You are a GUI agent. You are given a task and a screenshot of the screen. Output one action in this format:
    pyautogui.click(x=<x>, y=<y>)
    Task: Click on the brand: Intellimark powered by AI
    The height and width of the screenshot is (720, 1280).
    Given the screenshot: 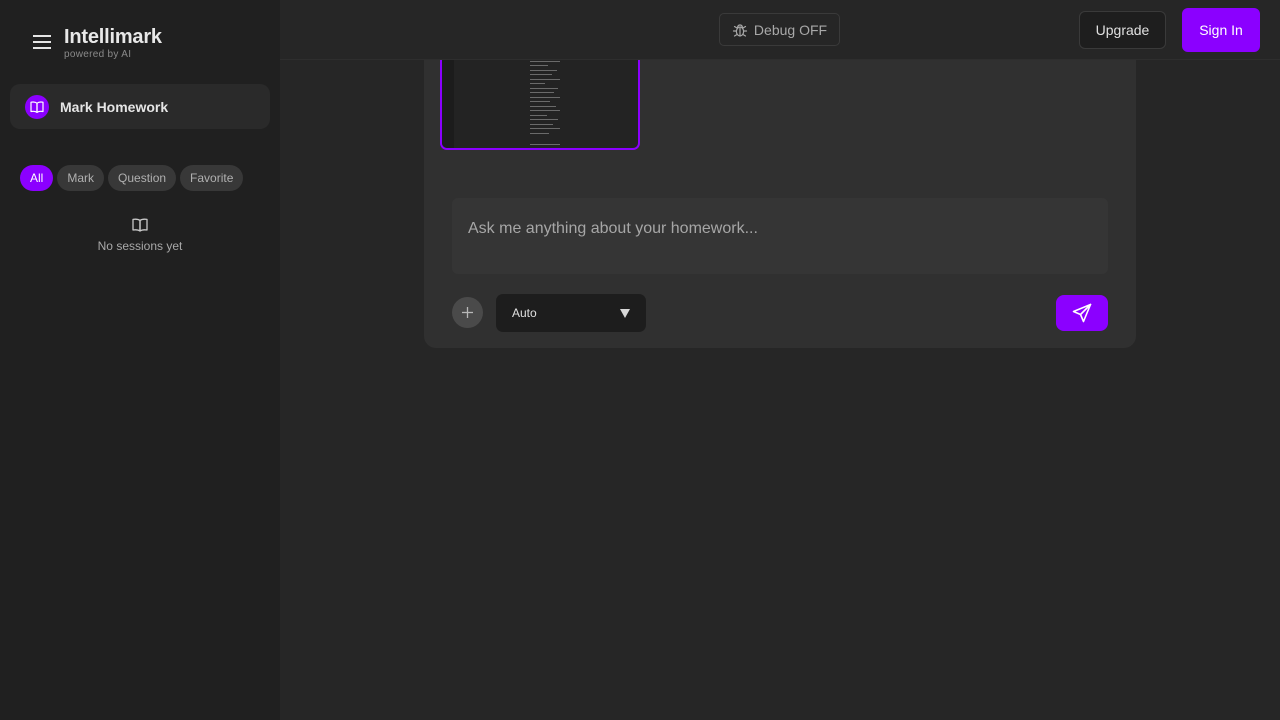 What is the action you would take?
    pyautogui.click(x=113, y=43)
    